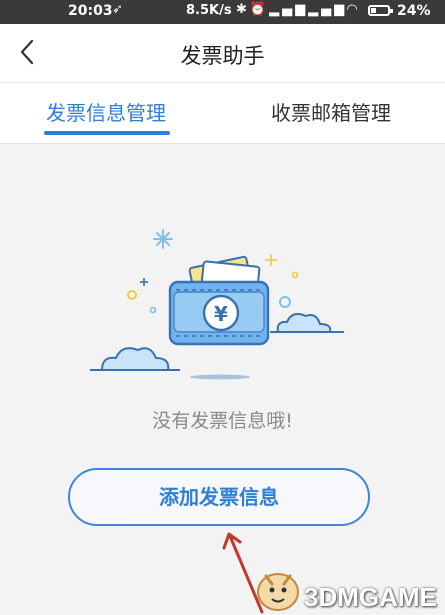  What do you see at coordinates (278, 592) in the screenshot?
I see `mascot-logo-icon` at bounding box center [278, 592].